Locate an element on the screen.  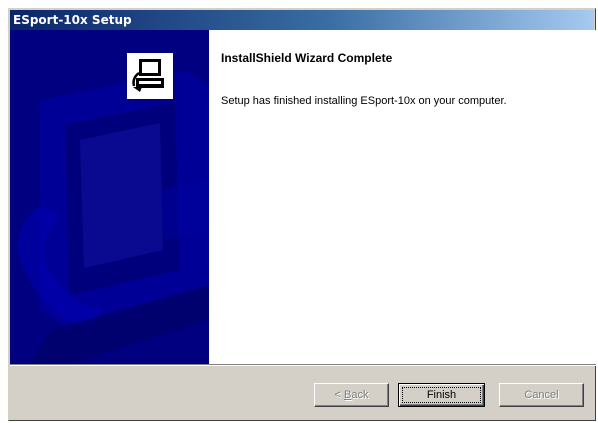
title-bar: ESport-10x Setup is located at coordinates (302, 20).